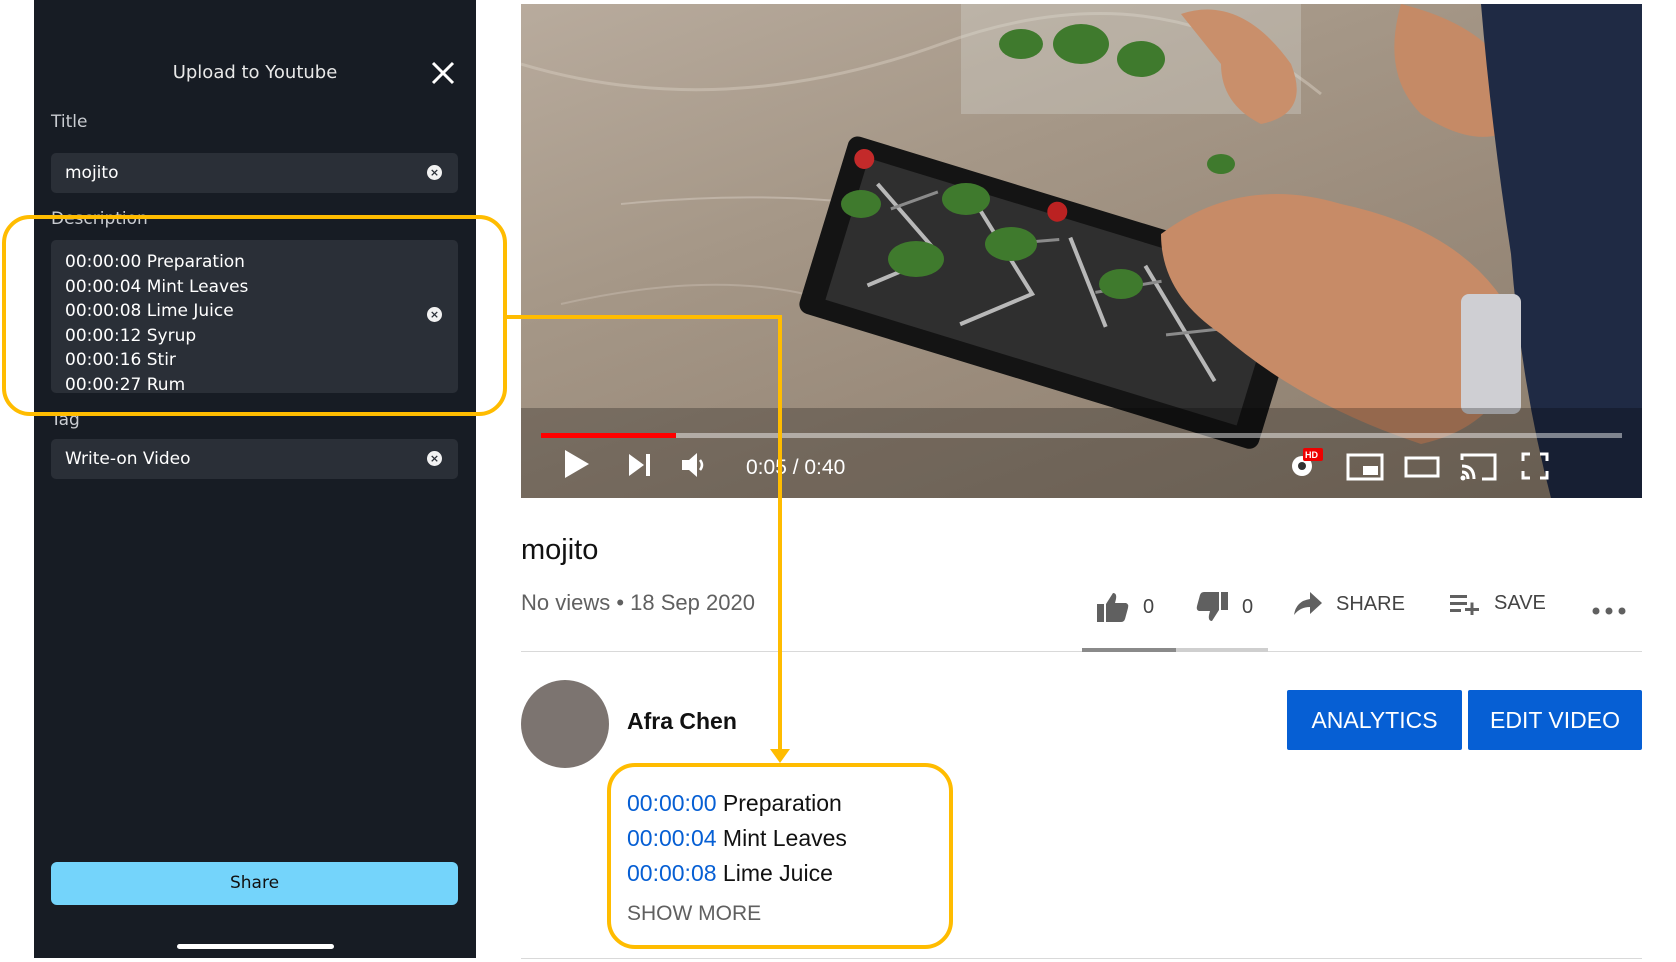 The image size is (1676, 962). Describe the element at coordinates (254, 883) in the screenshot. I see `share-button: Share` at that location.